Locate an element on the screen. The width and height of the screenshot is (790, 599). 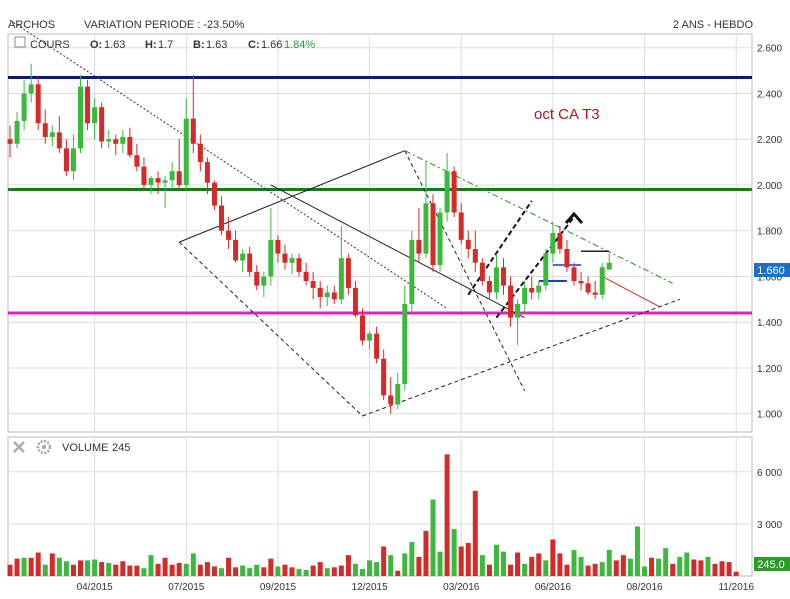
annotation-text: oct CA T3 is located at coordinates (567, 114).